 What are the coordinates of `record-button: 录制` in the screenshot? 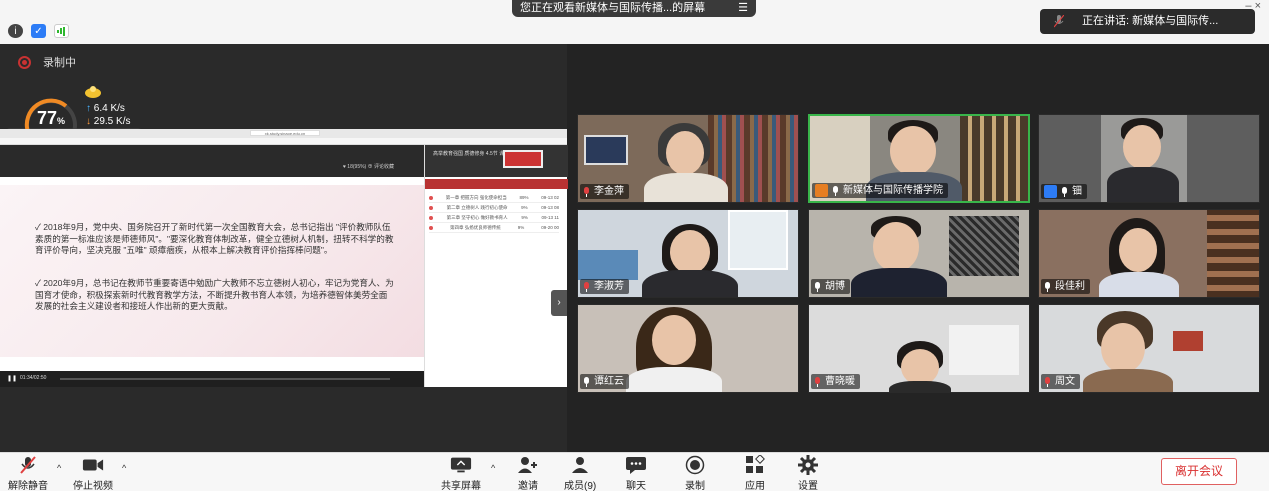 It's located at (695, 473).